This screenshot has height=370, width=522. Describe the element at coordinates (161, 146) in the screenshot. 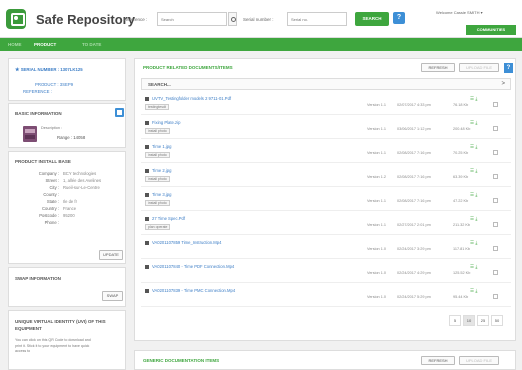

I see `document-name: Time 1.jpg` at that location.